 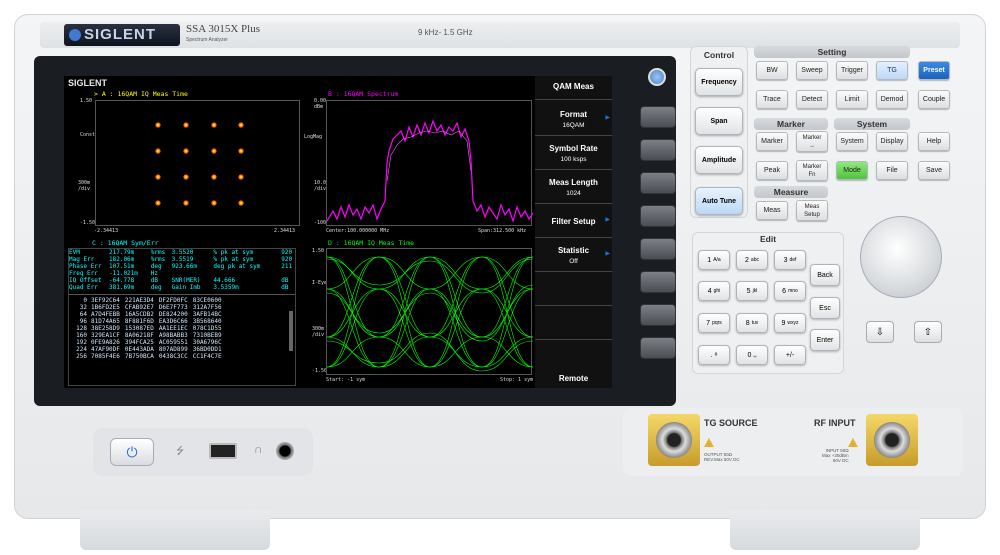 I want to click on tg-key: TG, so click(x=892, y=70).